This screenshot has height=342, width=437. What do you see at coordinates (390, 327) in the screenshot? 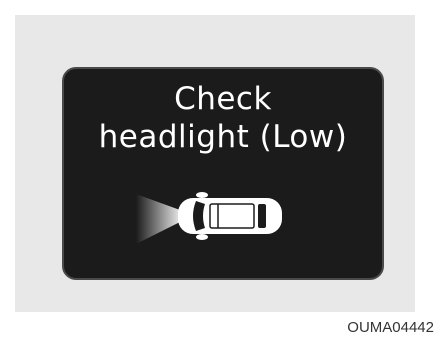
I see `figure-code: OUMA04442` at bounding box center [390, 327].